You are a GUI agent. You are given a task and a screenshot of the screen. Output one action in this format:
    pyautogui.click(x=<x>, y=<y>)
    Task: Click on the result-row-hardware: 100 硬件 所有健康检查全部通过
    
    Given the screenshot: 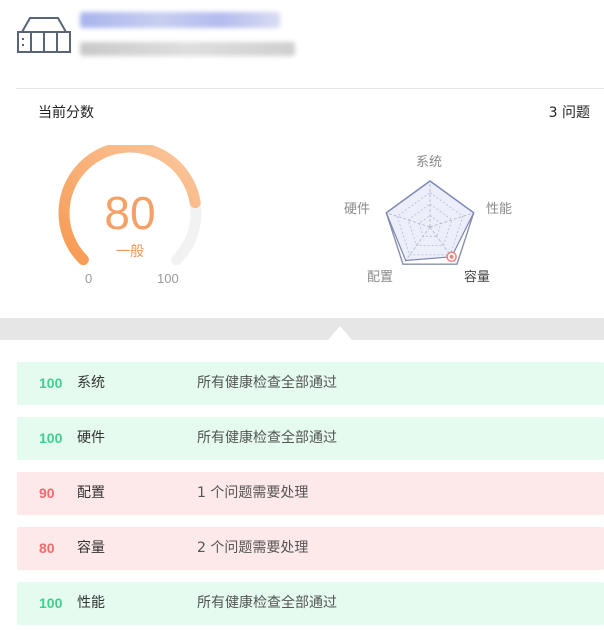 What is the action you would take?
    pyautogui.click(x=310, y=438)
    